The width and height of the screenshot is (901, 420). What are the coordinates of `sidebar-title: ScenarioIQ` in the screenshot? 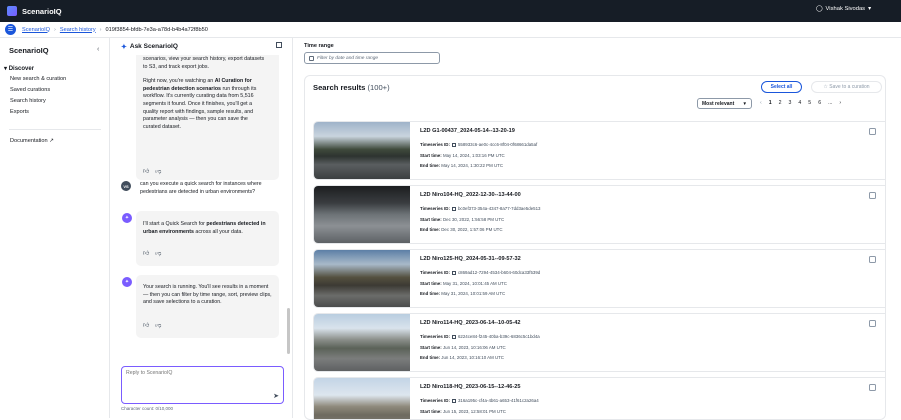 It's located at (29, 50).